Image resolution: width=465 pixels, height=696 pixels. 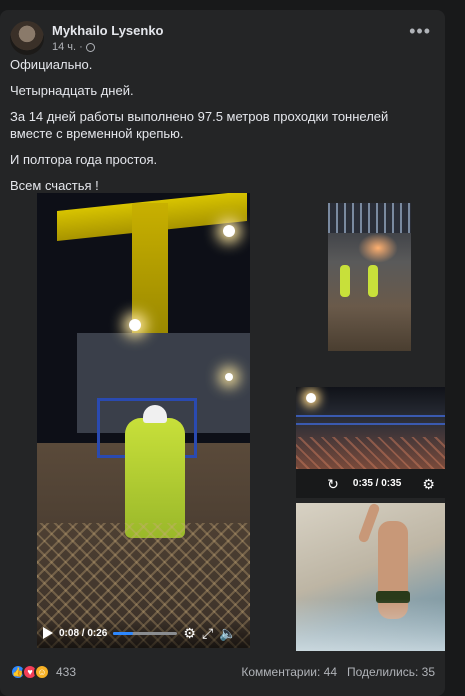 I want to click on more-options-icon: •••, so click(x=420, y=31).